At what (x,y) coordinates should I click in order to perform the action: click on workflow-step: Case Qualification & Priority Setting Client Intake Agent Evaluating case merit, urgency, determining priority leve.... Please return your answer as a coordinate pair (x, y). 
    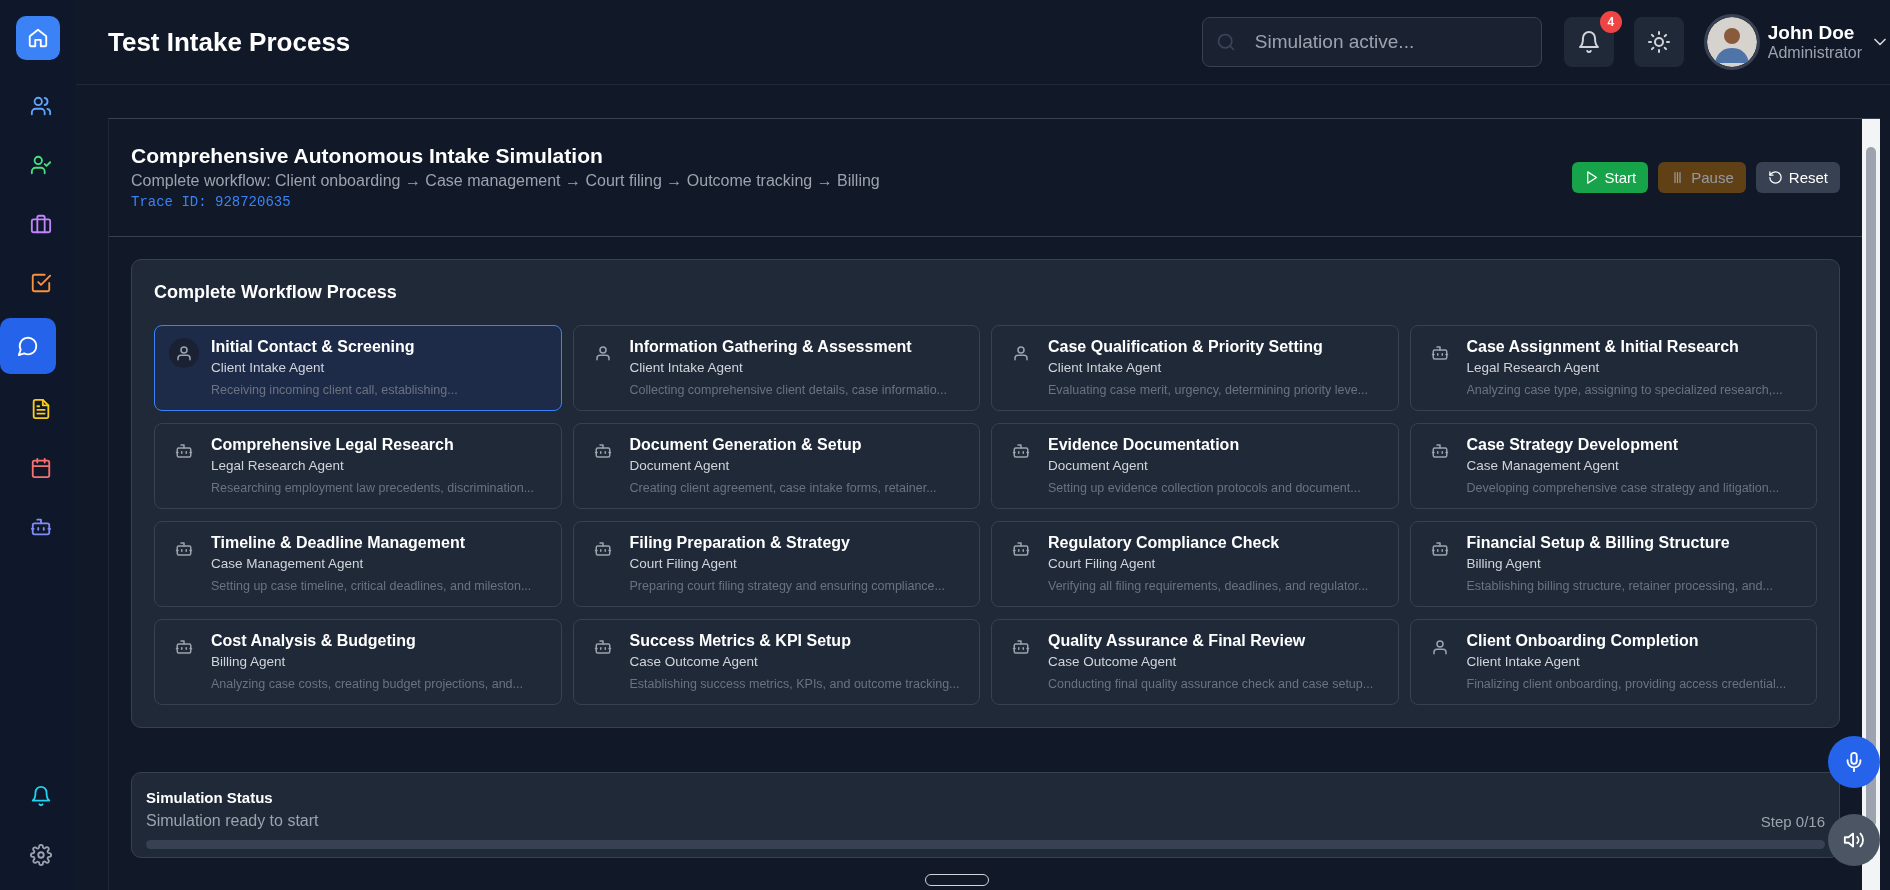
    Looking at the image, I should click on (1195, 368).